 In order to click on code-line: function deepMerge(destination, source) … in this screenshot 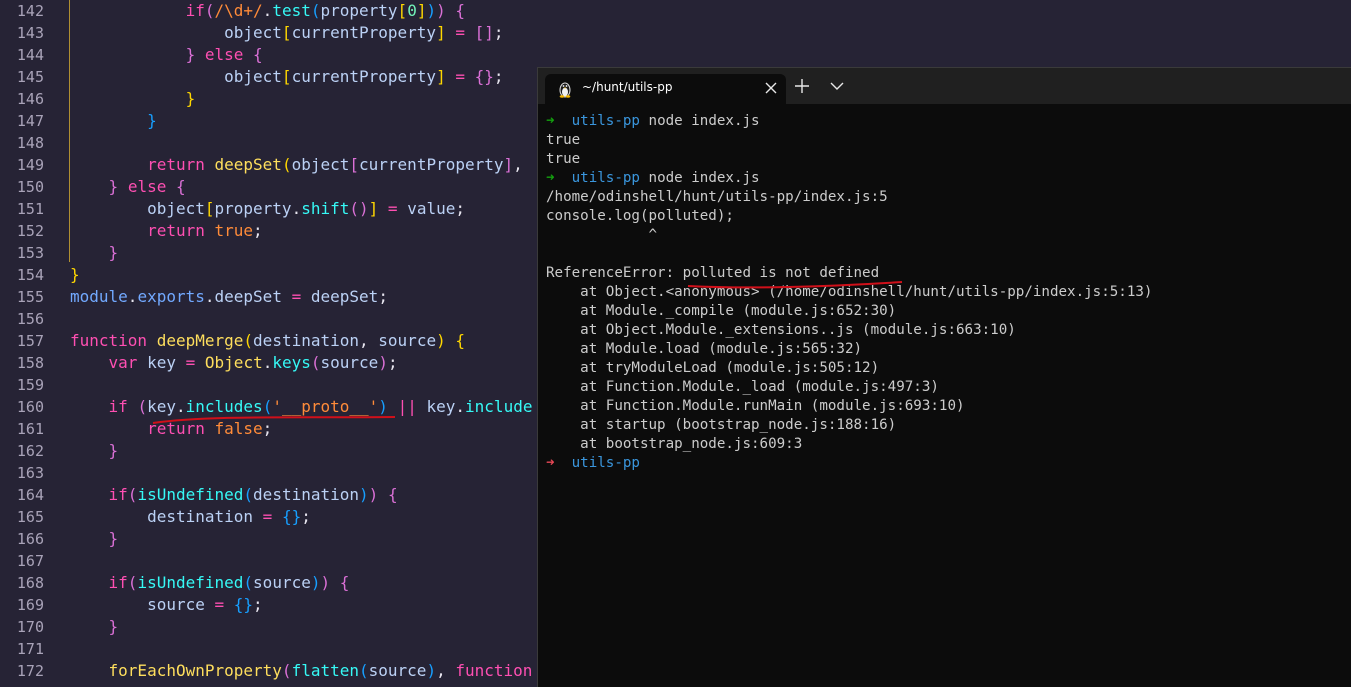, I will do `click(267, 341)`.